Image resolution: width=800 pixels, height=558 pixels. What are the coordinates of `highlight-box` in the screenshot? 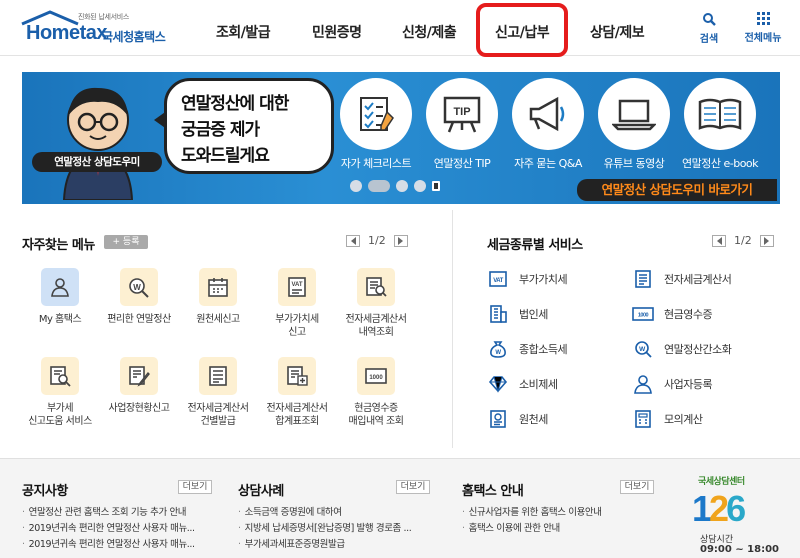 It's located at (522, 30).